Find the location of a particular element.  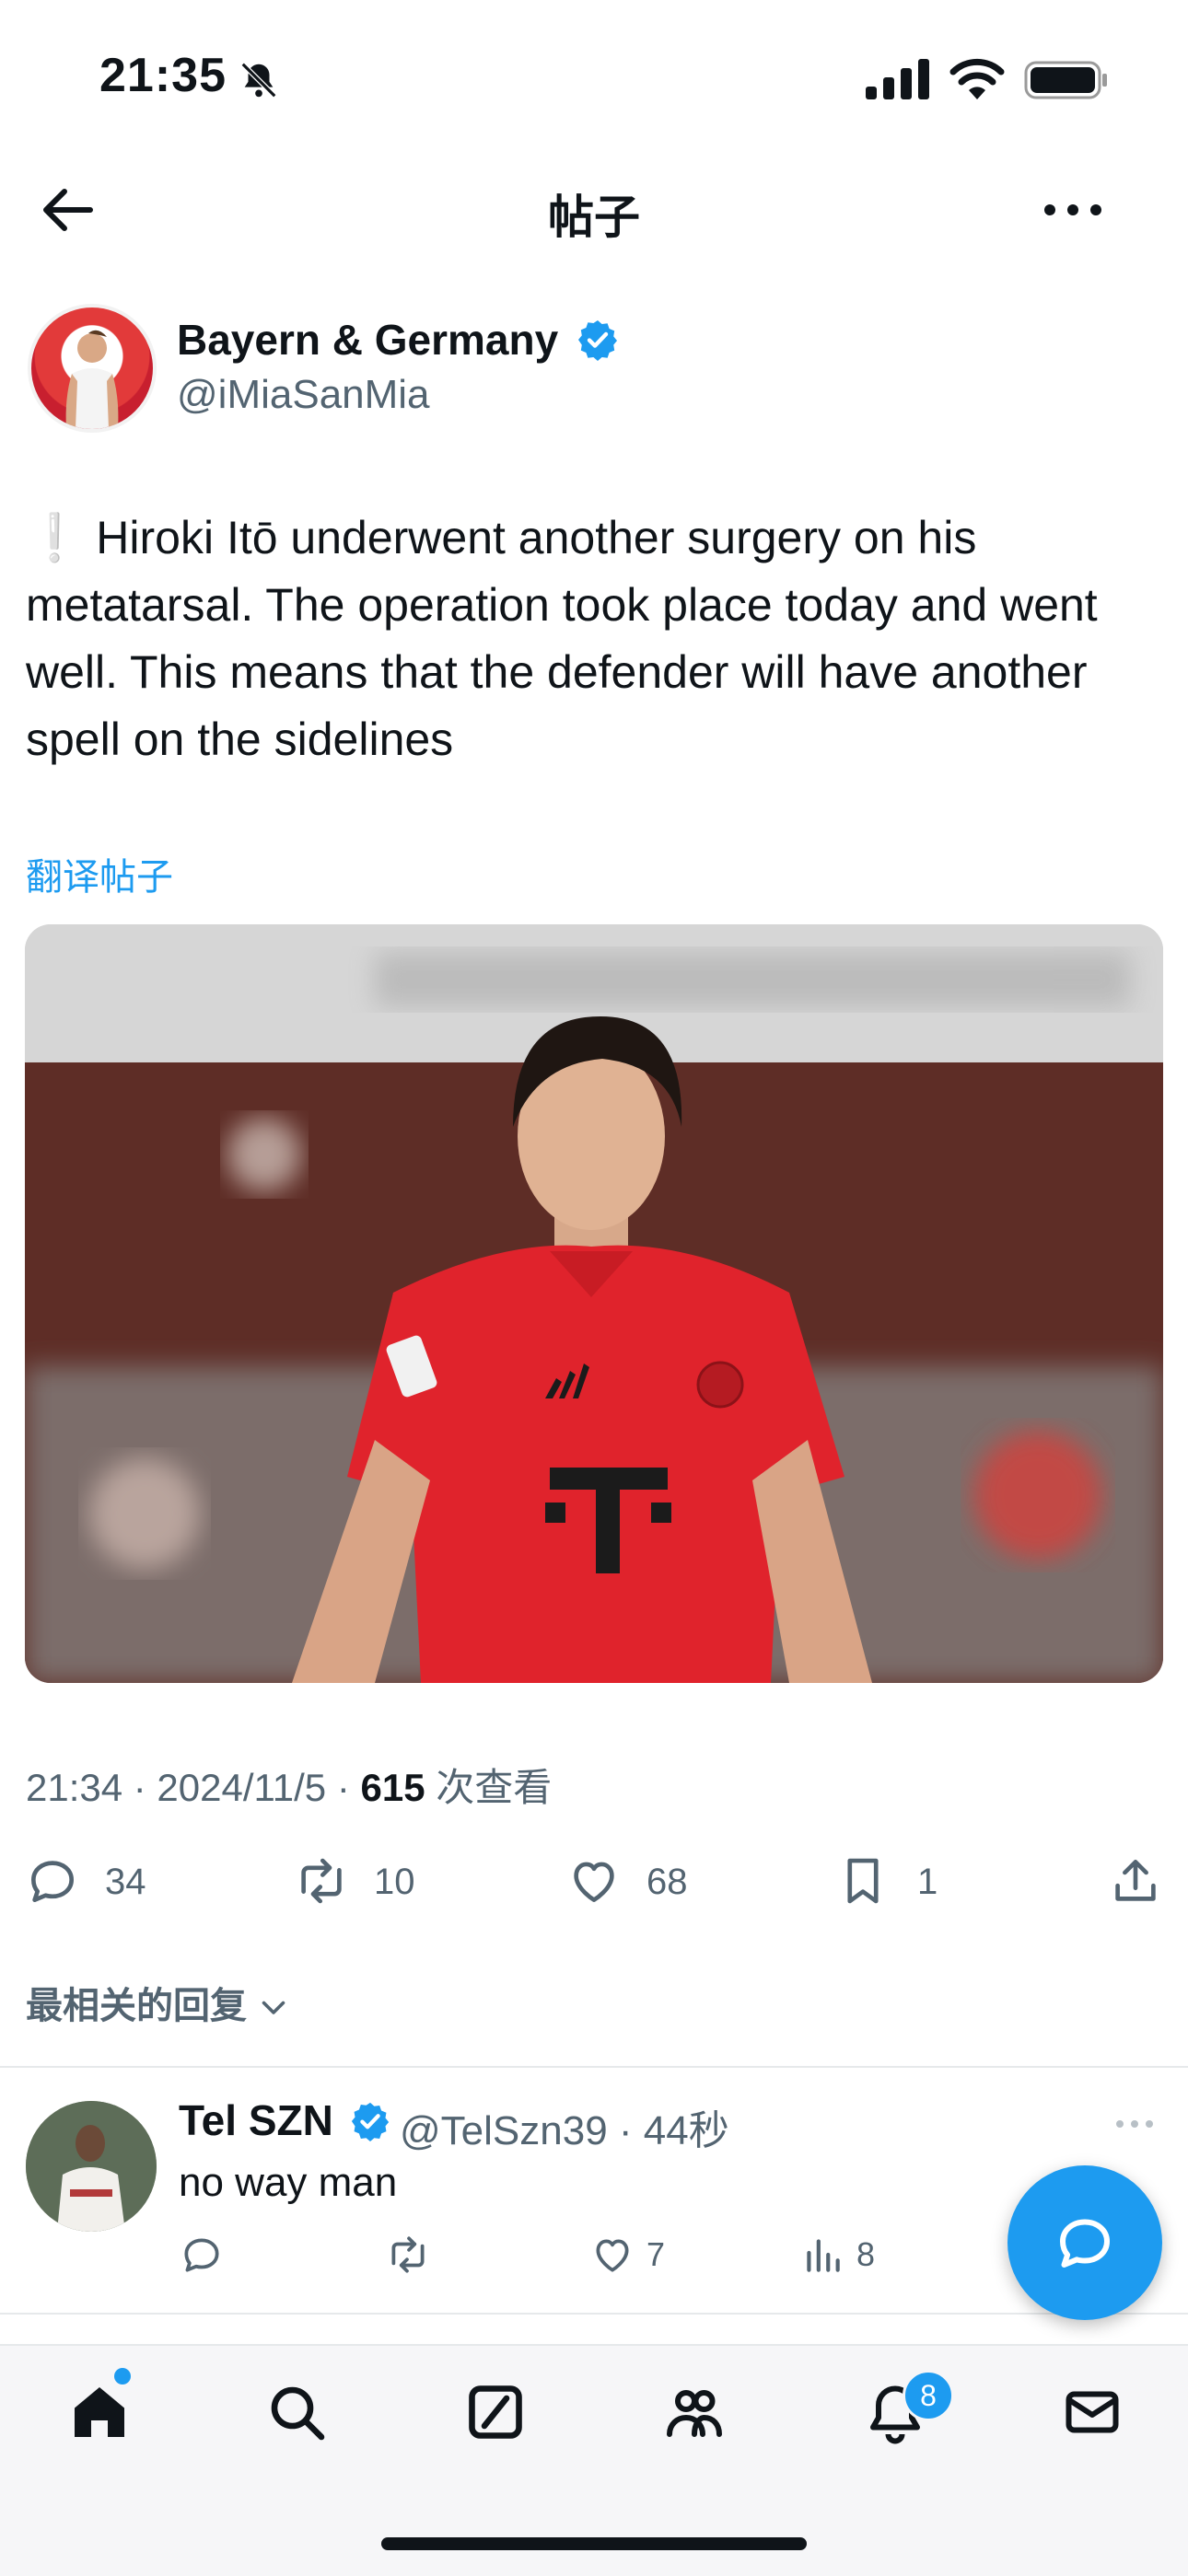

repost-icon is located at coordinates (321, 1880).